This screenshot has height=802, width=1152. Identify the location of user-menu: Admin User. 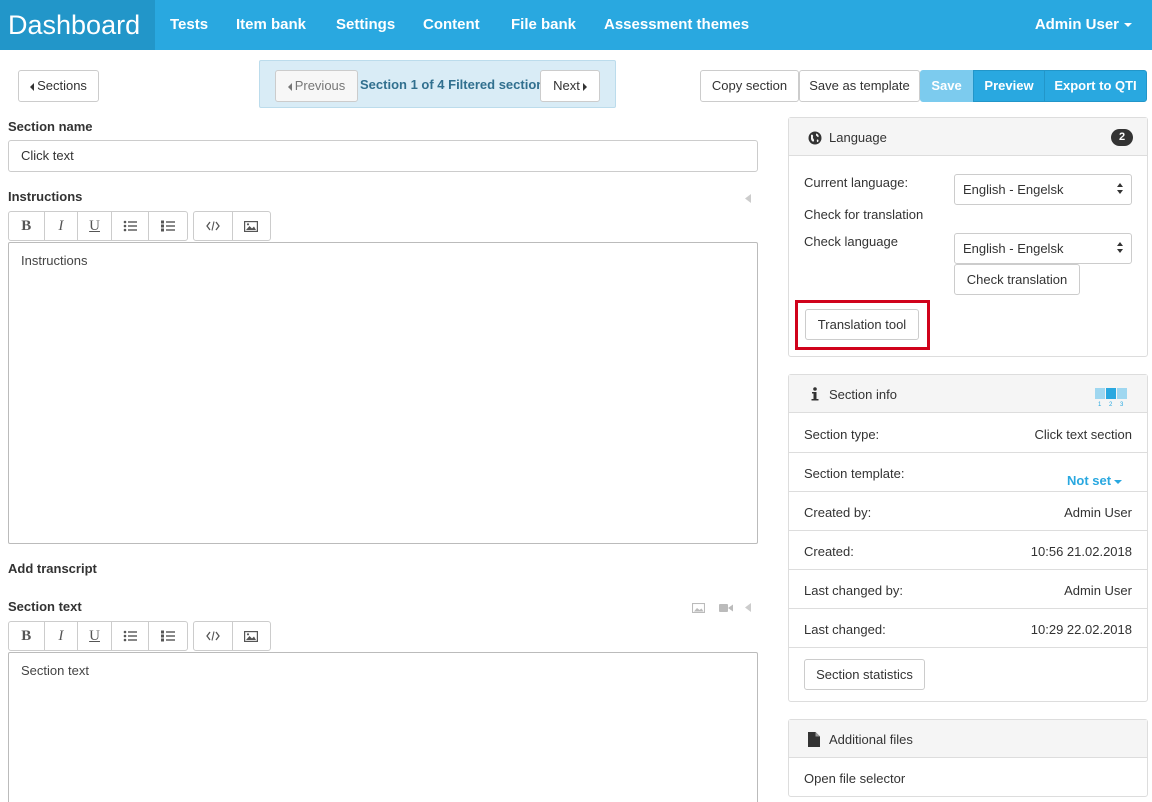
(1083, 25).